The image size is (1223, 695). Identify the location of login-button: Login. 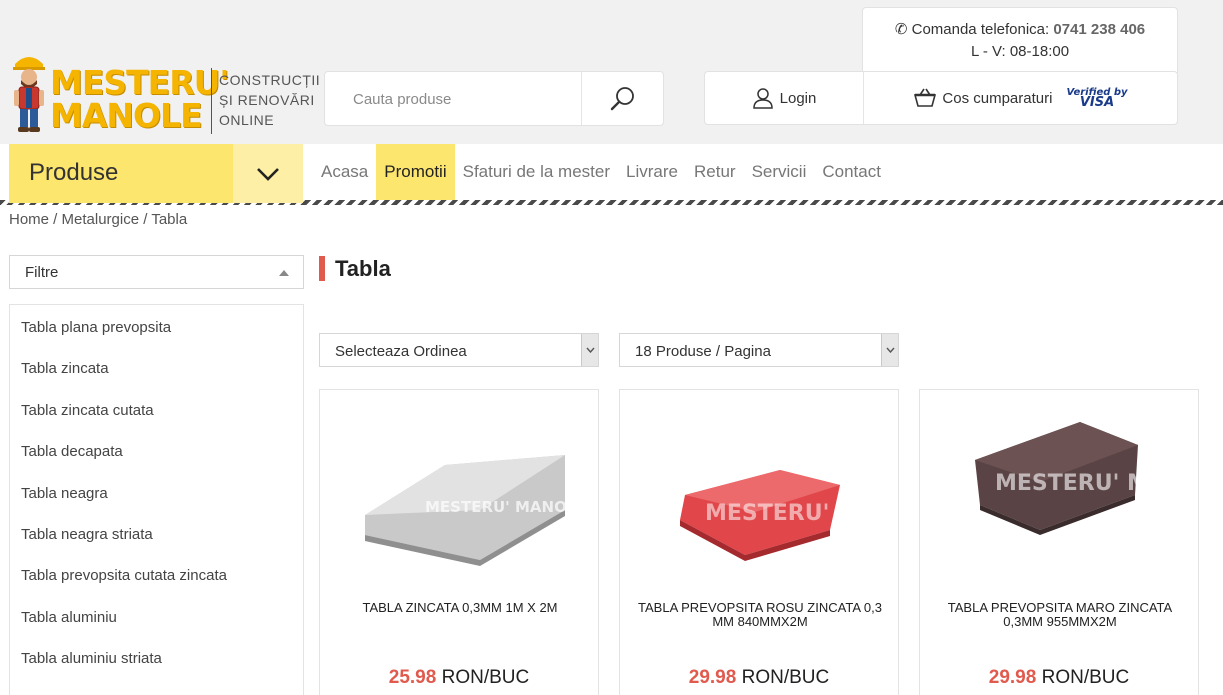
(784, 98).